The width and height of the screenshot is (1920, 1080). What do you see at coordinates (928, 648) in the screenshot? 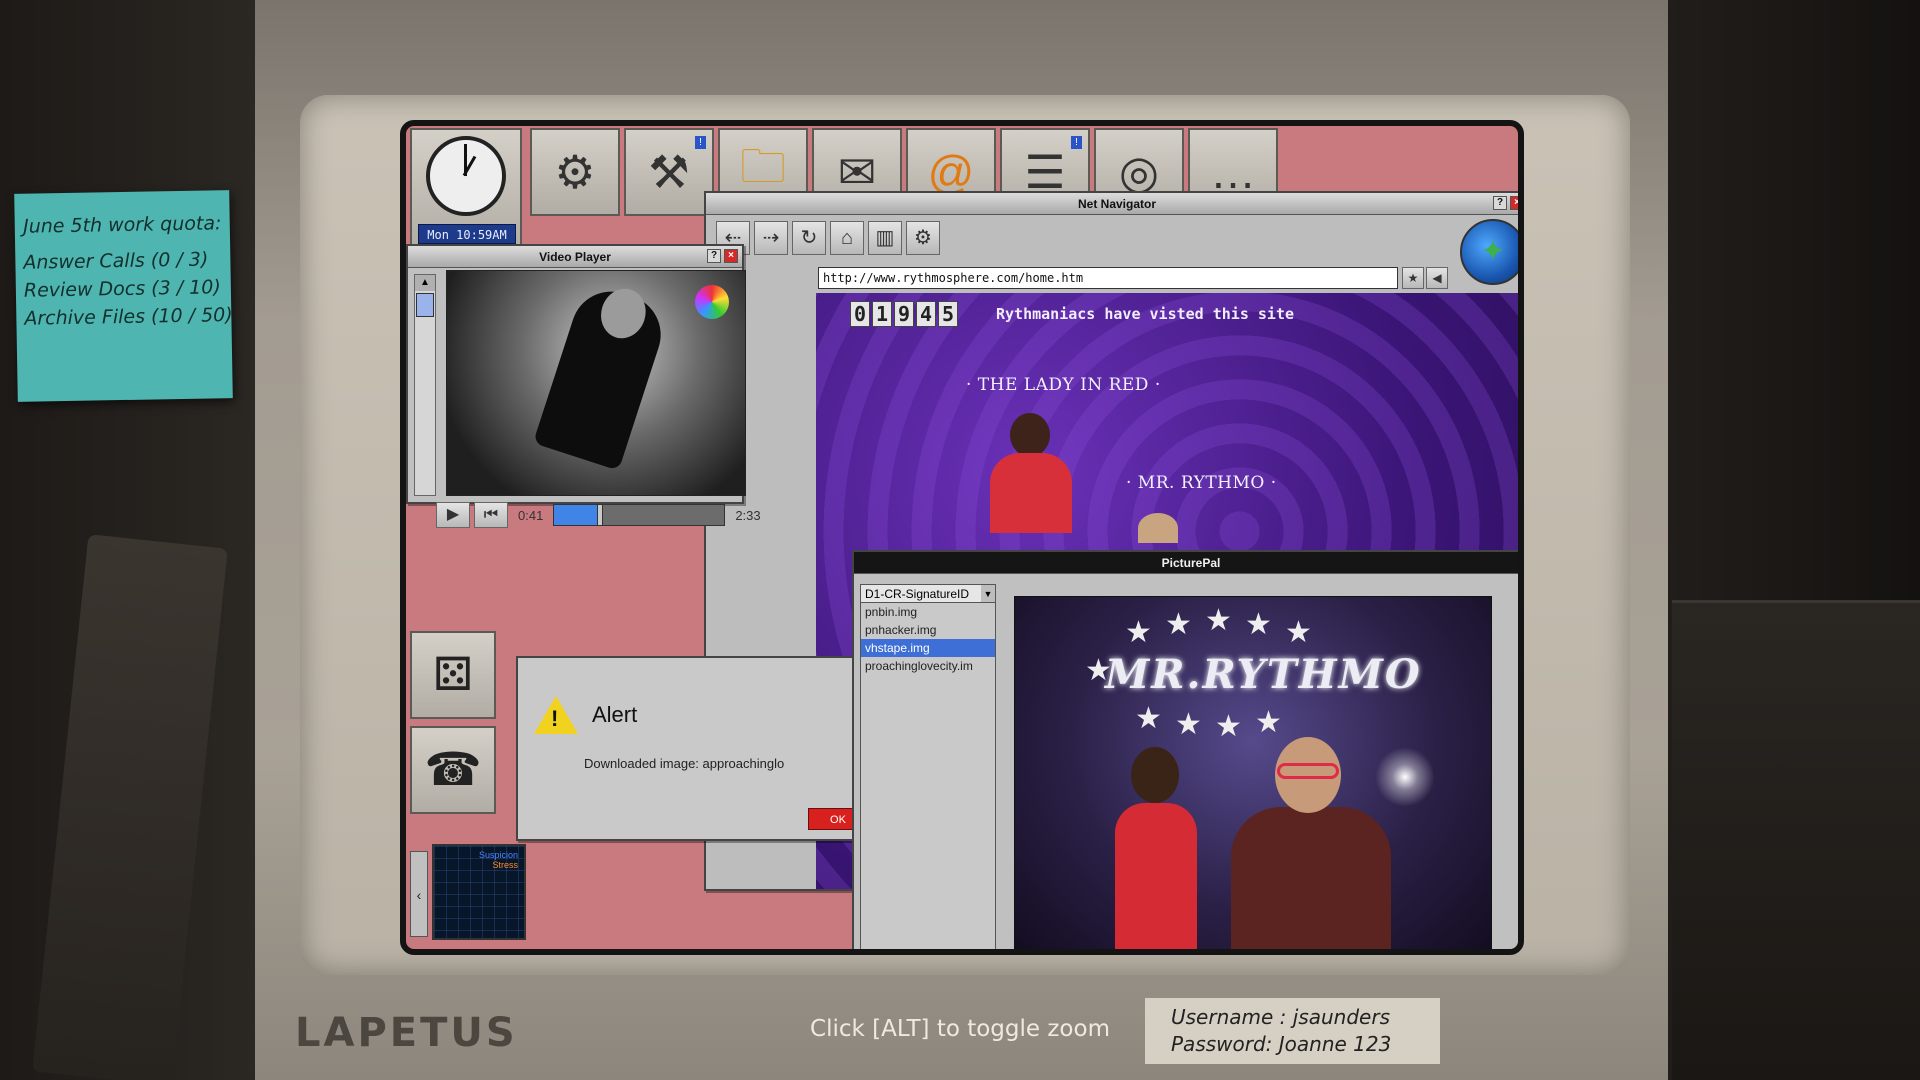
I see `list-item-selected: vhstape.img` at bounding box center [928, 648].